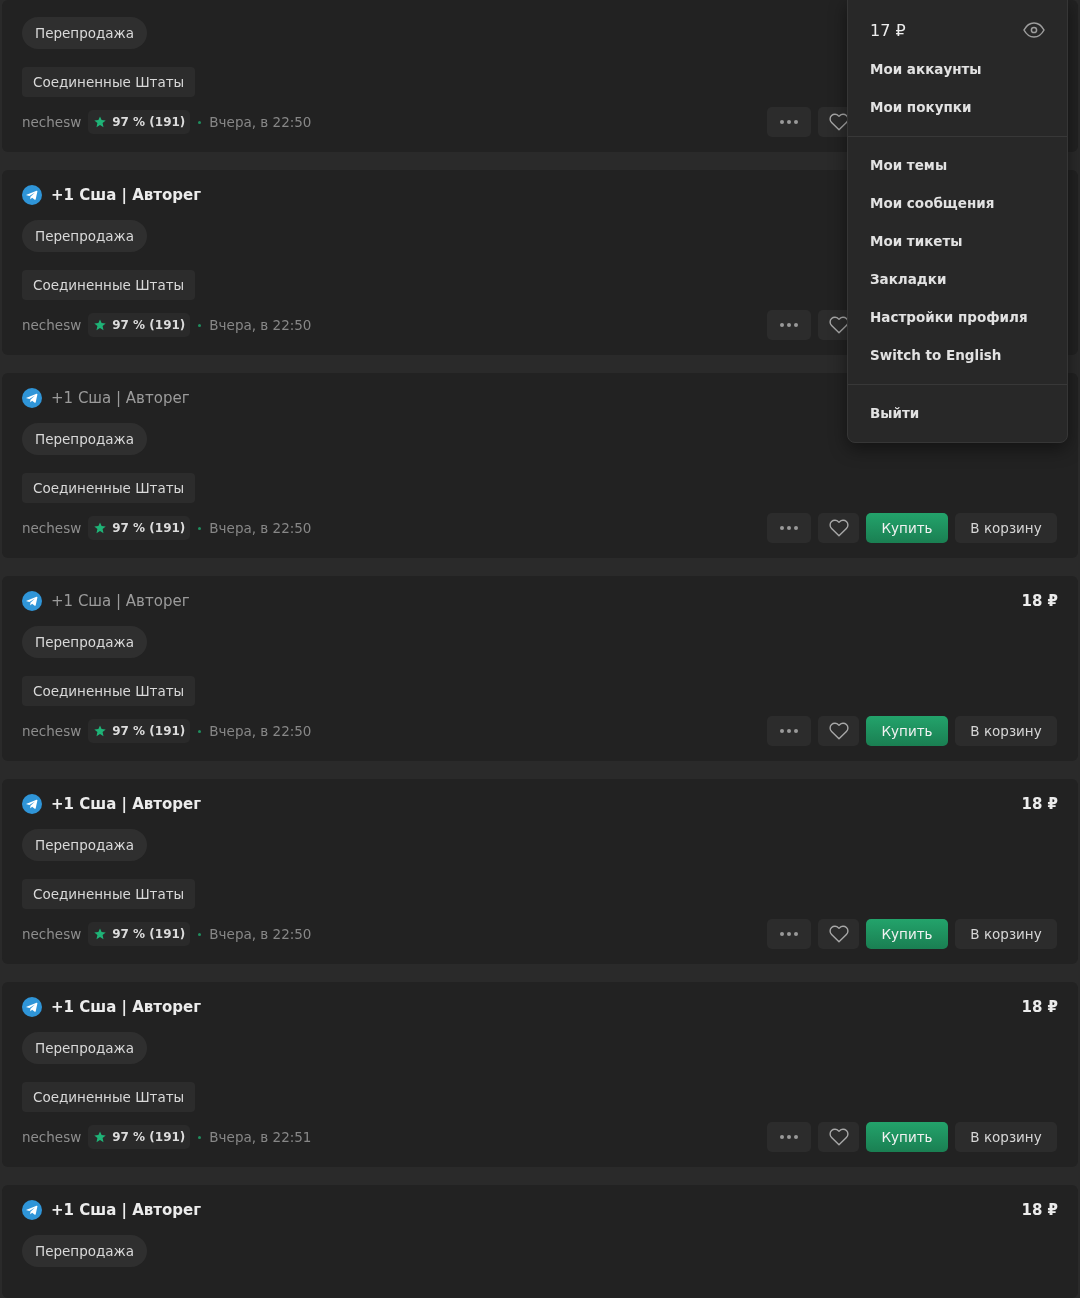 This screenshot has width=1080, height=1298. What do you see at coordinates (957, 107) in the screenshot?
I see `menu-item: Мои покупки` at bounding box center [957, 107].